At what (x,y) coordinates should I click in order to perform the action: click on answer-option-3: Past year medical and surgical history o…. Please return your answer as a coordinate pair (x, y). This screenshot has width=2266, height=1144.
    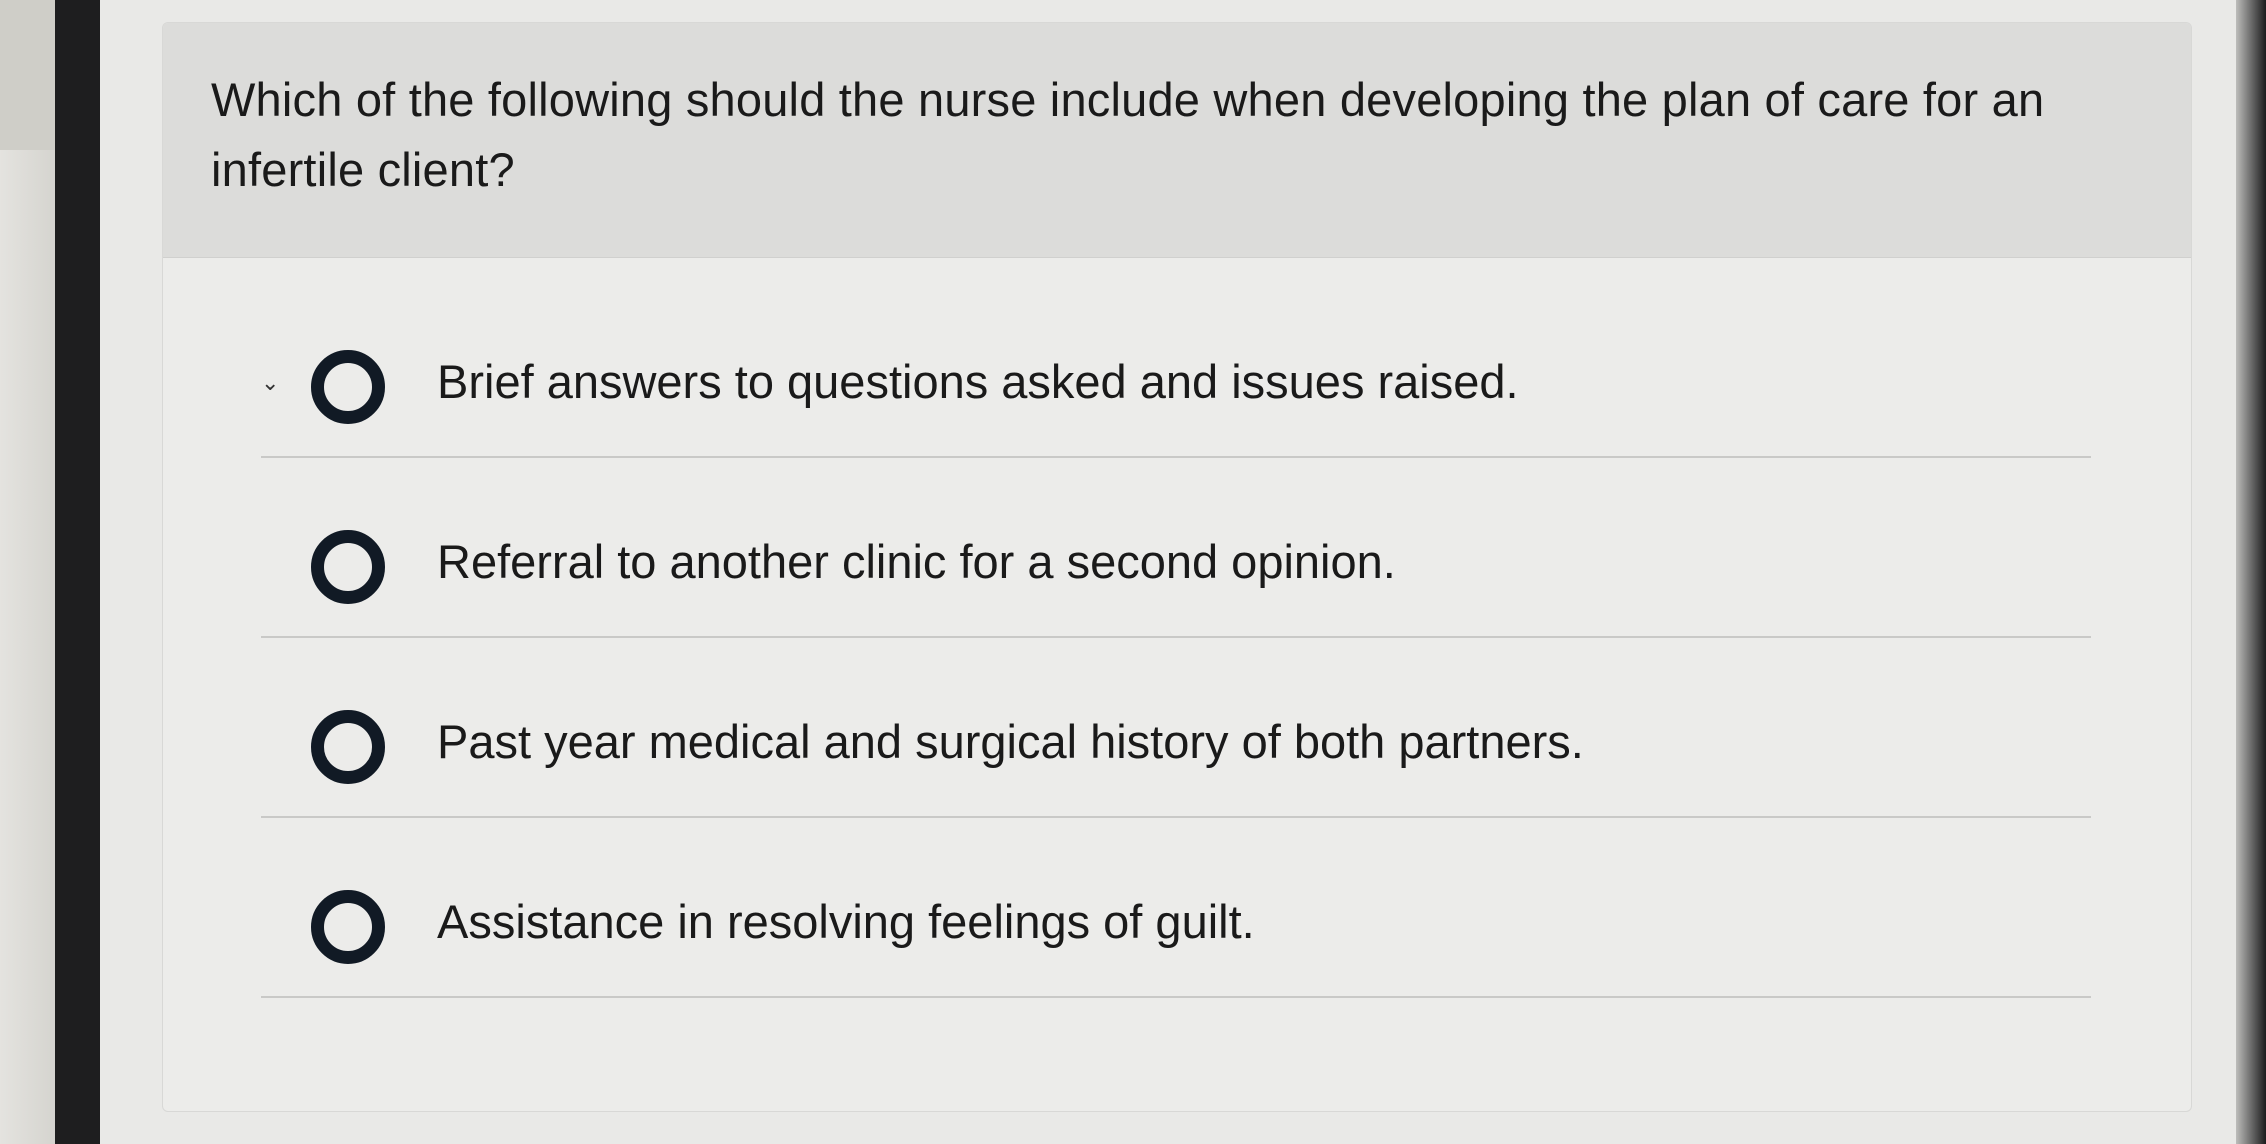
    Looking at the image, I should click on (1176, 738).